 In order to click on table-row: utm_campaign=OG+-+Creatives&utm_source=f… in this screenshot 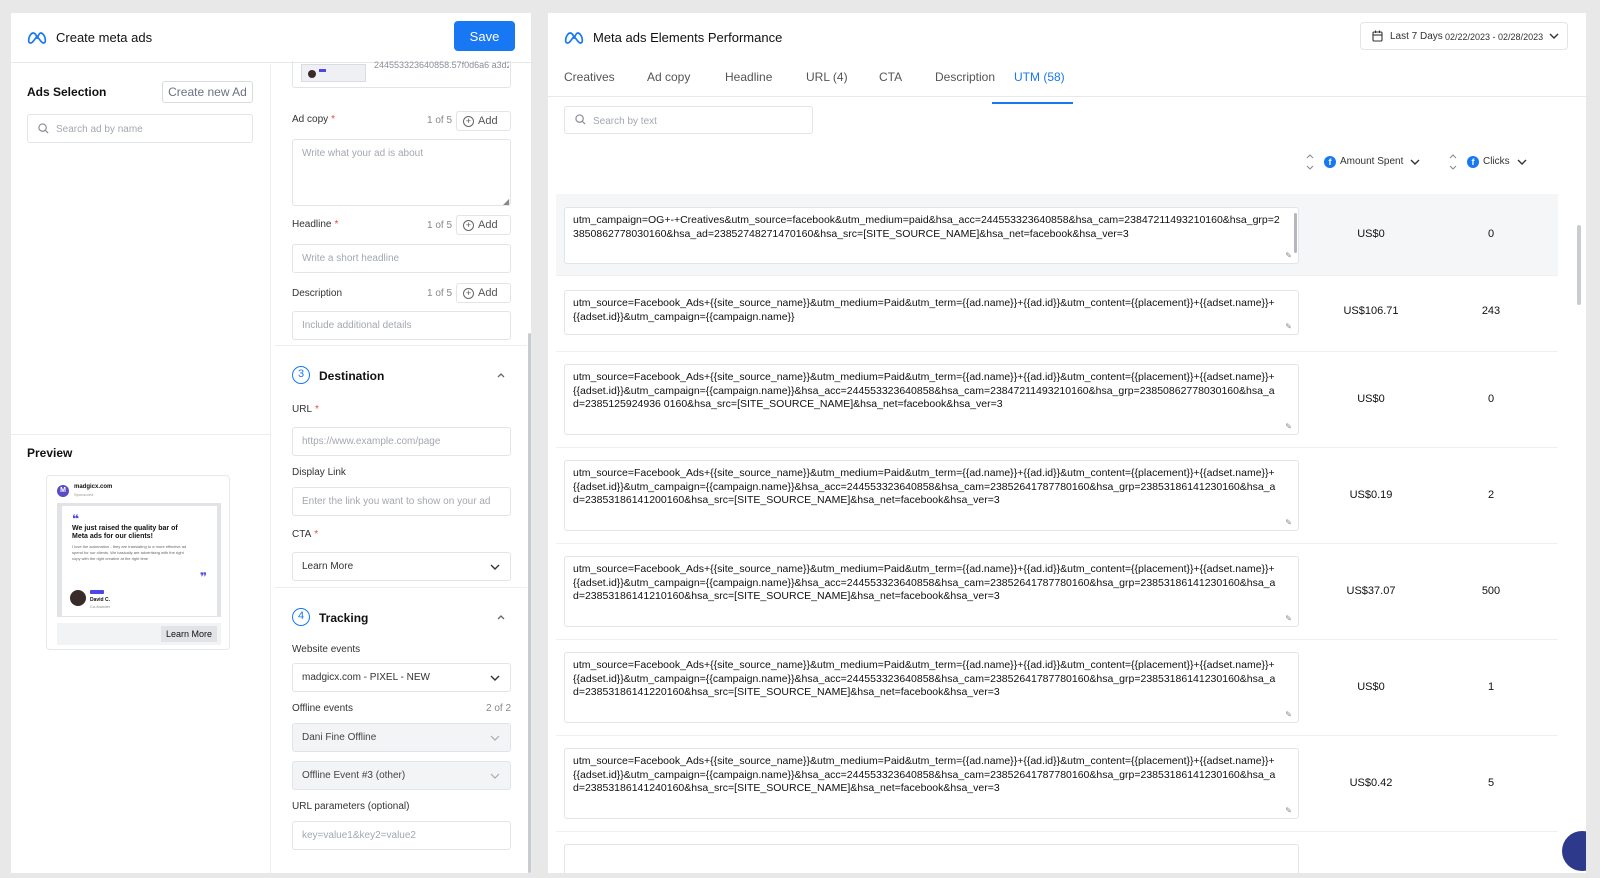, I will do `click(1057, 235)`.